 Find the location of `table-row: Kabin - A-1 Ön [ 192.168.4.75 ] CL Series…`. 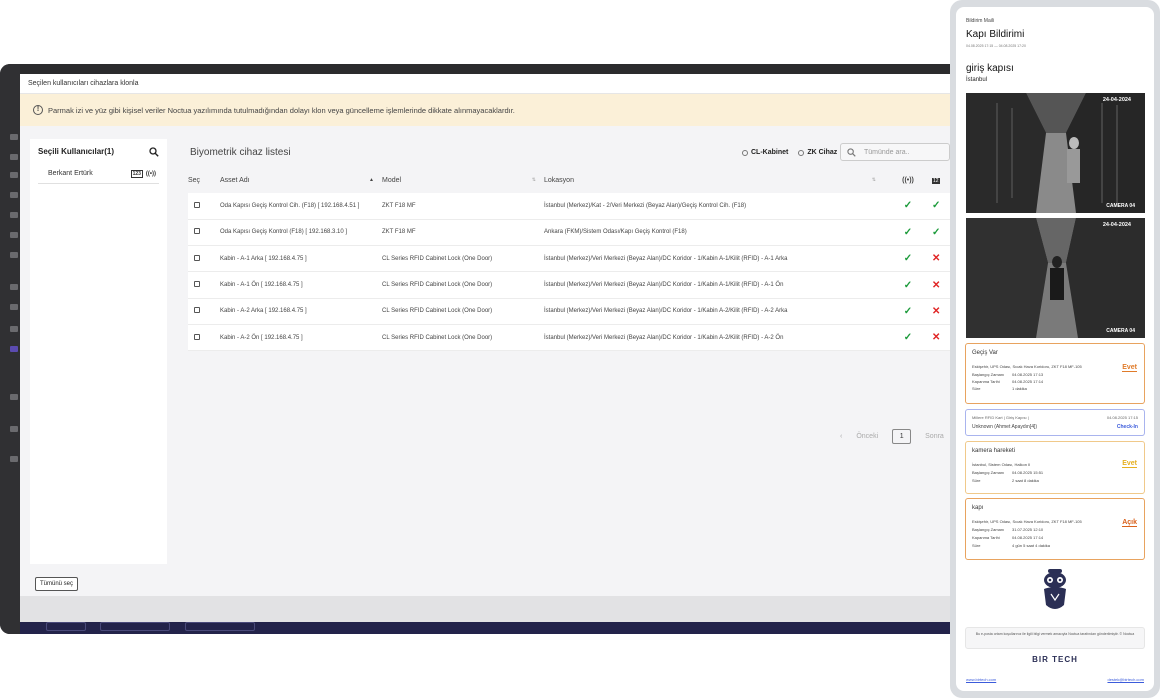

table-row: Kabin - A-1 Ön [ 192.168.4.75 ] CL Series… is located at coordinates (569, 285).